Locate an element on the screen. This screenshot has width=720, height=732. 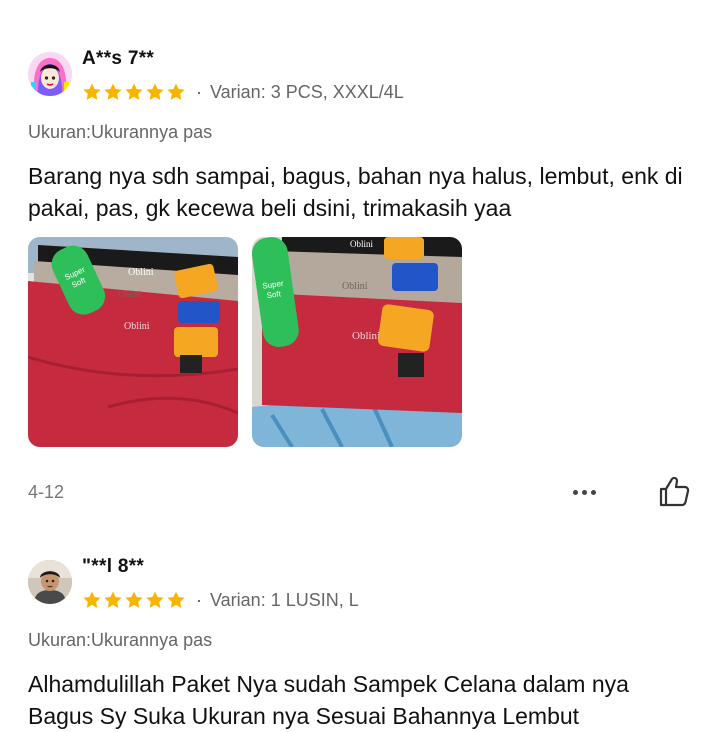
more-icon is located at coordinates (584, 492).